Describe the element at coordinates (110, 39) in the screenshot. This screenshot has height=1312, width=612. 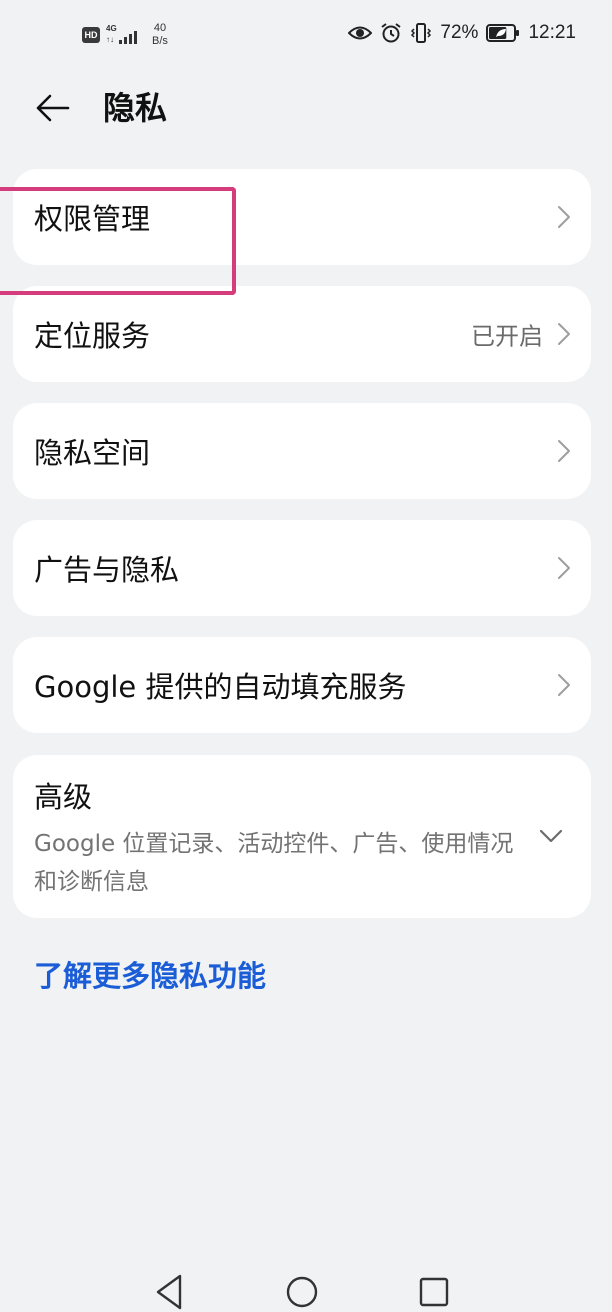
I see `data-arrows-icon: ↑↓` at that location.